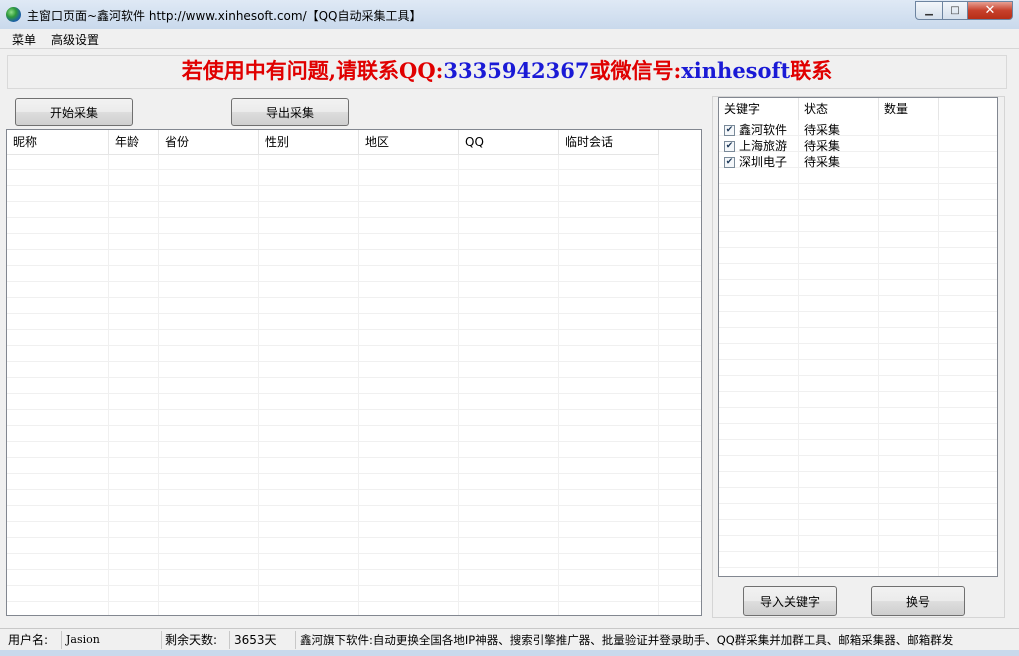 Image resolution: width=1019 pixels, height=656 pixels. I want to click on maximize-icon: □, so click(955, 10).